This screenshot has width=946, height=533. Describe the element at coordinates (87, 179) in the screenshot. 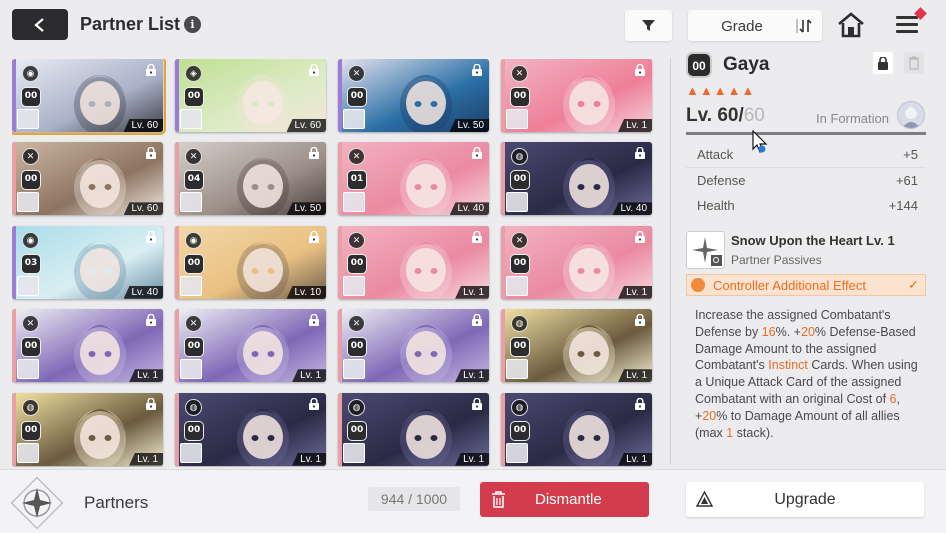

I see `partner-card: ✕ 00 Lv. 60` at that location.